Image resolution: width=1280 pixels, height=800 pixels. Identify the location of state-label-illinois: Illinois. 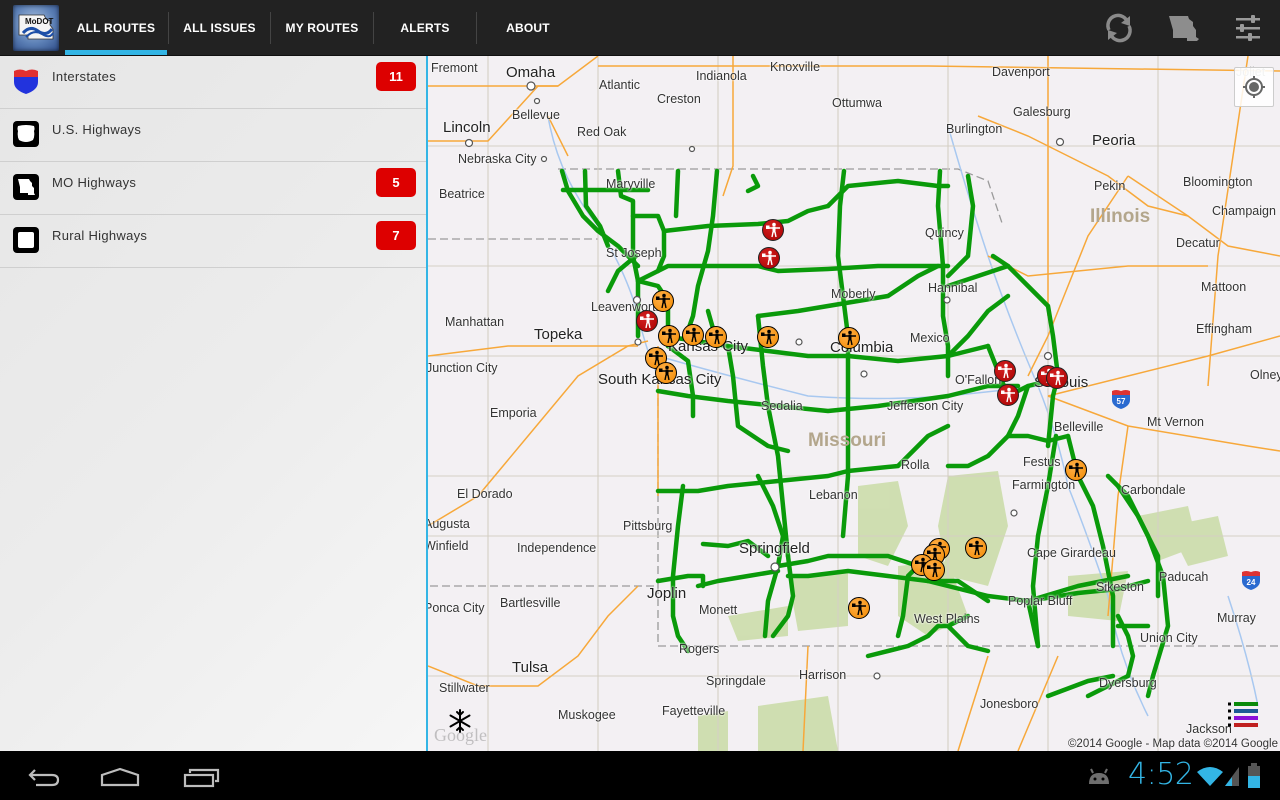
(1120, 216).